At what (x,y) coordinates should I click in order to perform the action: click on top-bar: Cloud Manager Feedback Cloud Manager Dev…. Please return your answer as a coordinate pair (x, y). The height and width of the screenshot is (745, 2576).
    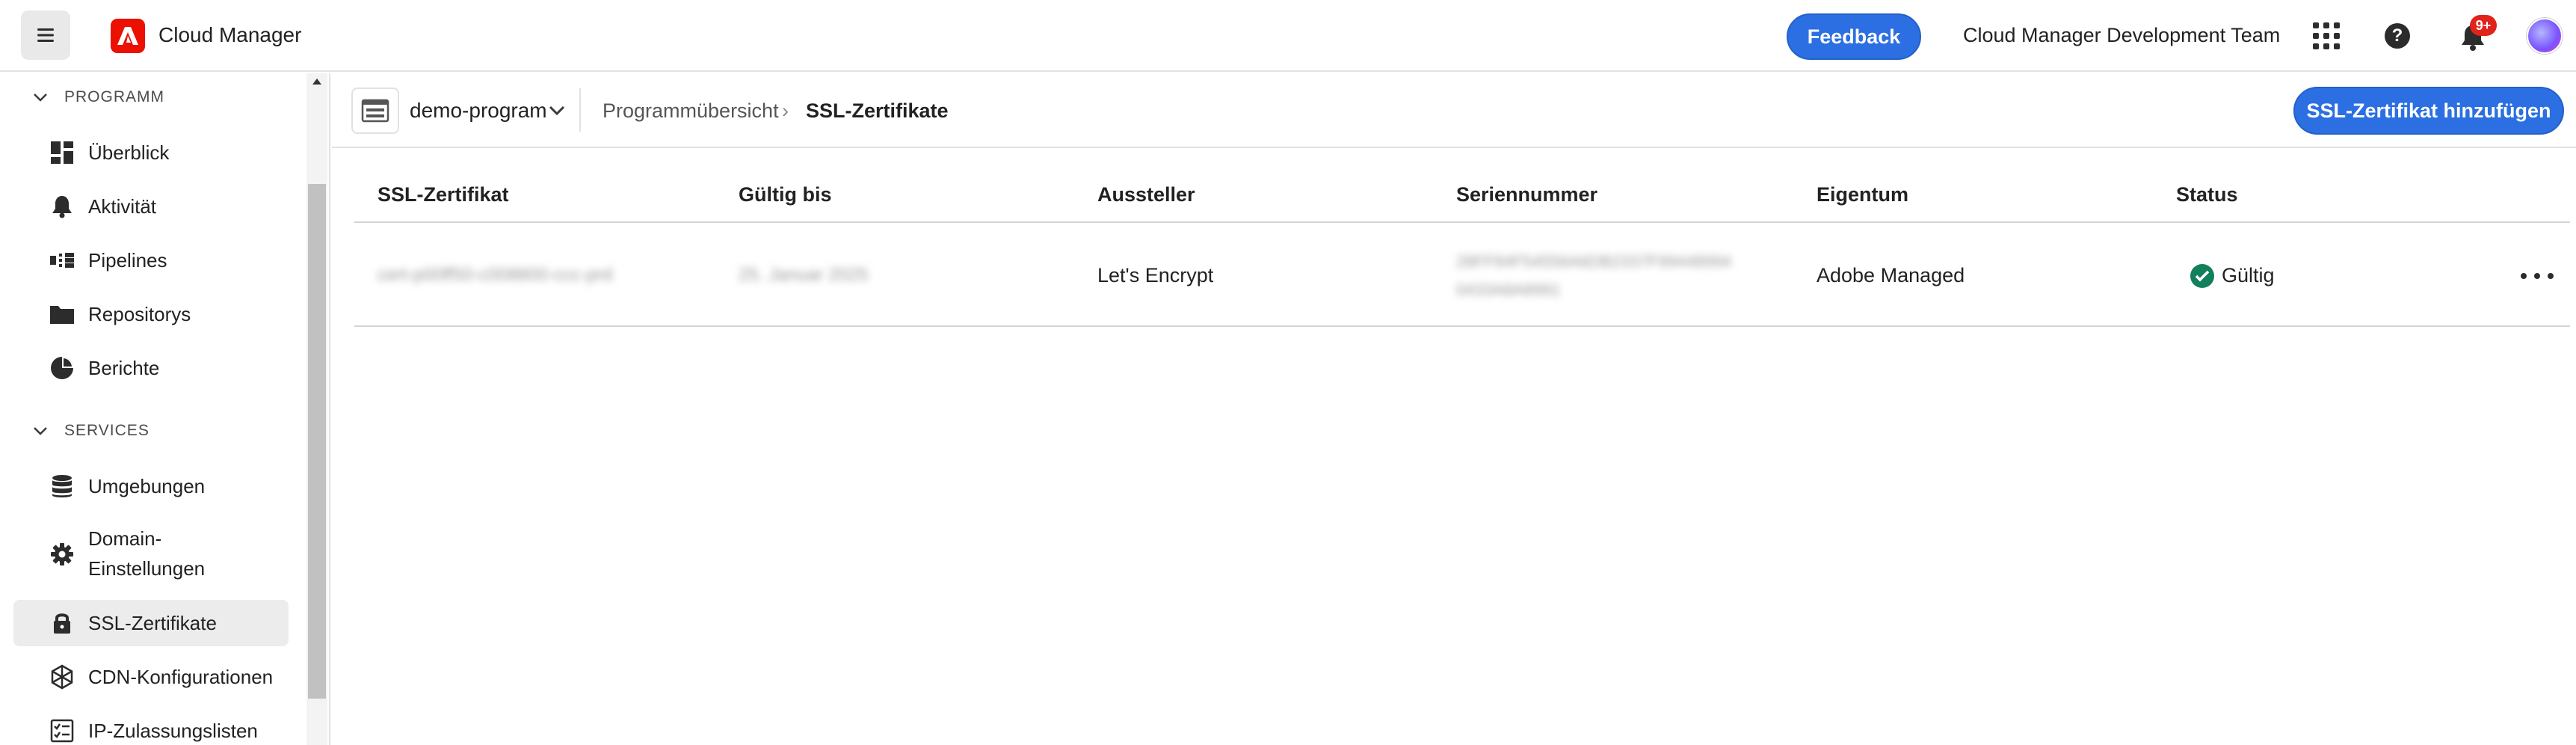
    Looking at the image, I should click on (1288, 36).